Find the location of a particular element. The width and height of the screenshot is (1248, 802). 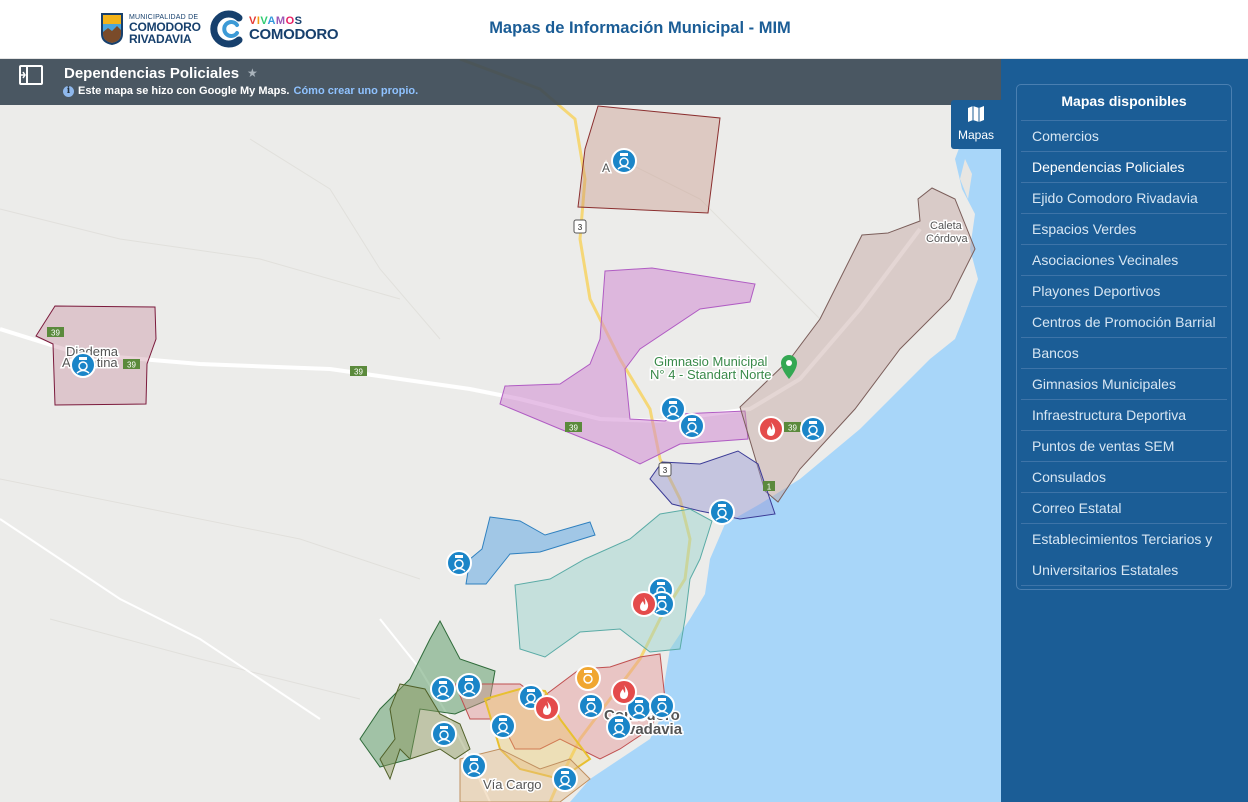

district-teal is located at coordinates (613, 583).